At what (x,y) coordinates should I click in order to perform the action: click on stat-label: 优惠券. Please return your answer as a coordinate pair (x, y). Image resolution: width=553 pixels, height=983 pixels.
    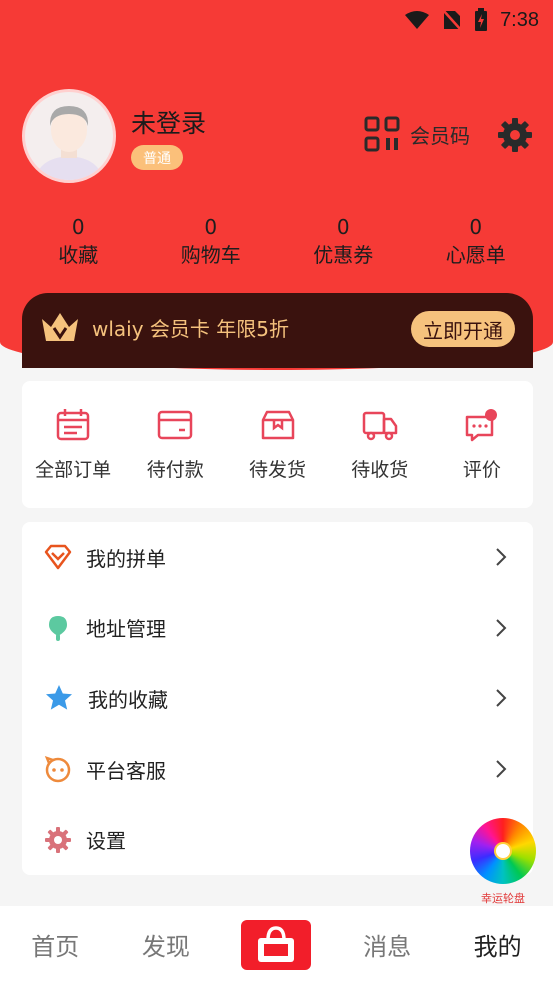
    Looking at the image, I should click on (343, 255).